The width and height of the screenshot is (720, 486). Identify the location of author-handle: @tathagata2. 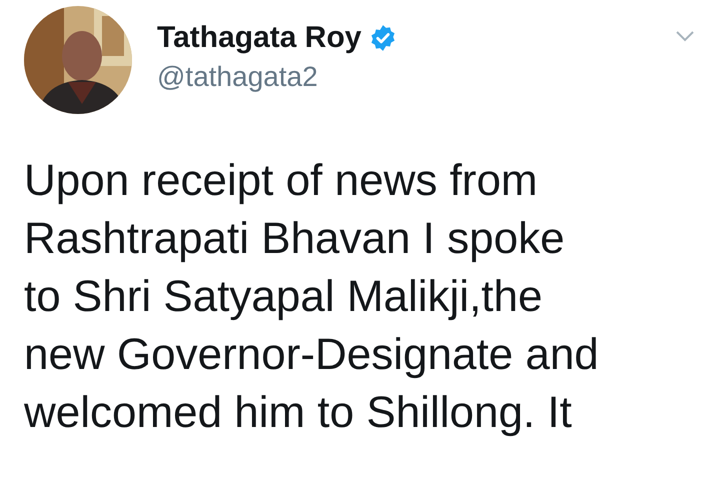
(277, 77).